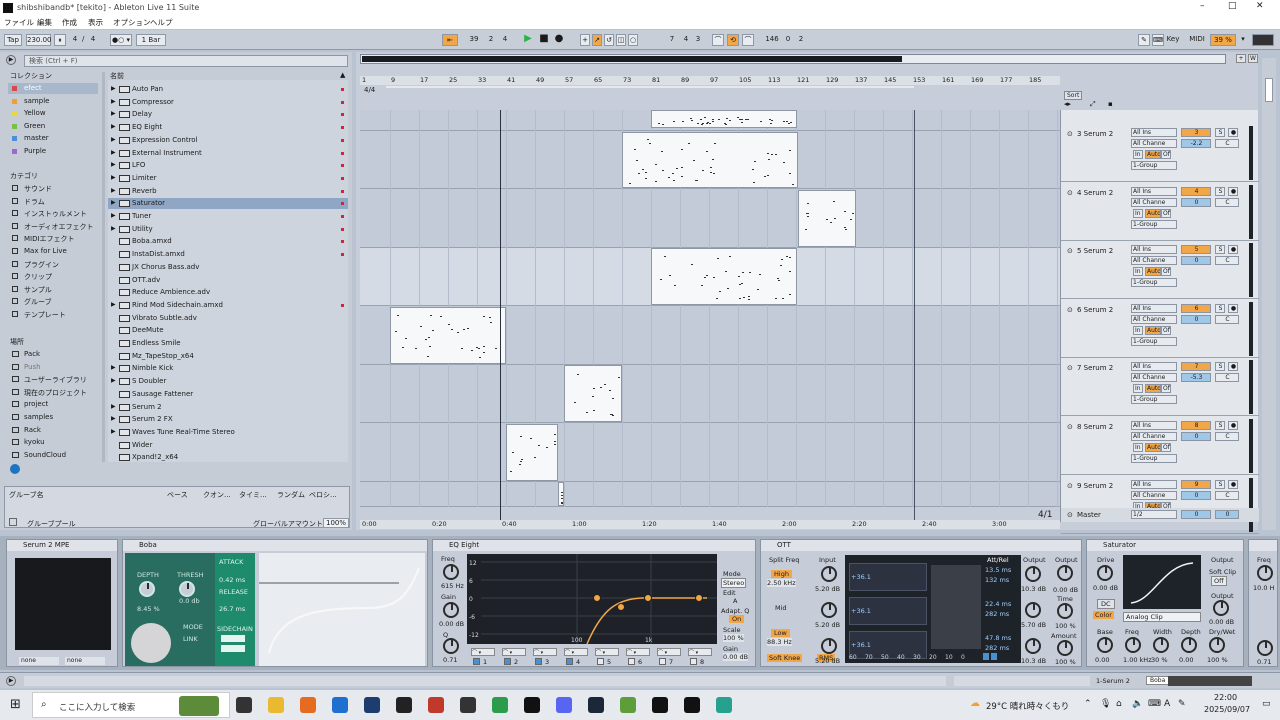  I want to click on maximize-icon: □, so click(1232, 6).